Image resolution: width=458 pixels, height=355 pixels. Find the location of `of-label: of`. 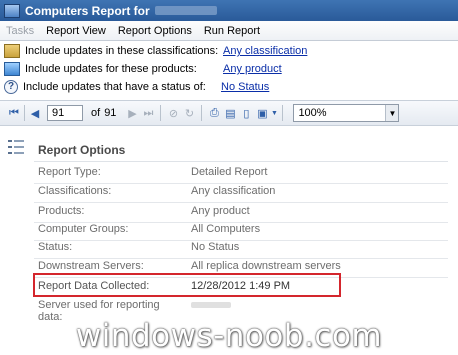

of-label: of is located at coordinates (96, 113).